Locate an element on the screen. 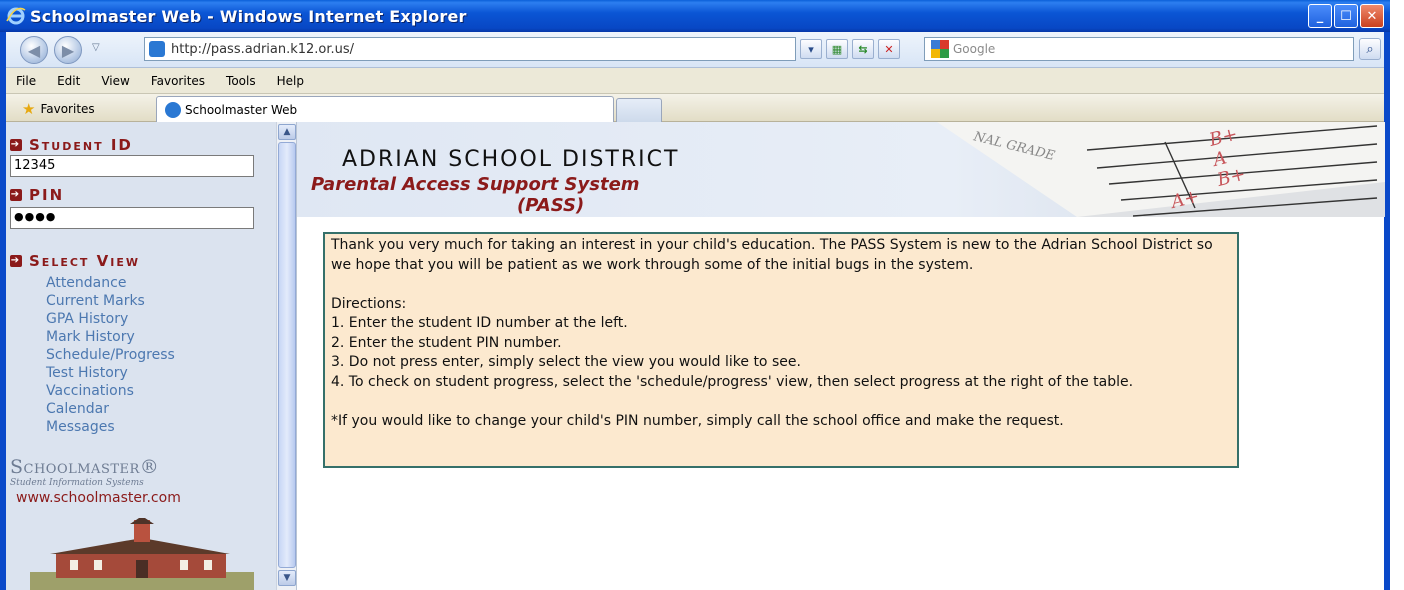 This screenshot has height=590, width=1404. chevron-down-icon: ▼ is located at coordinates (287, 578).